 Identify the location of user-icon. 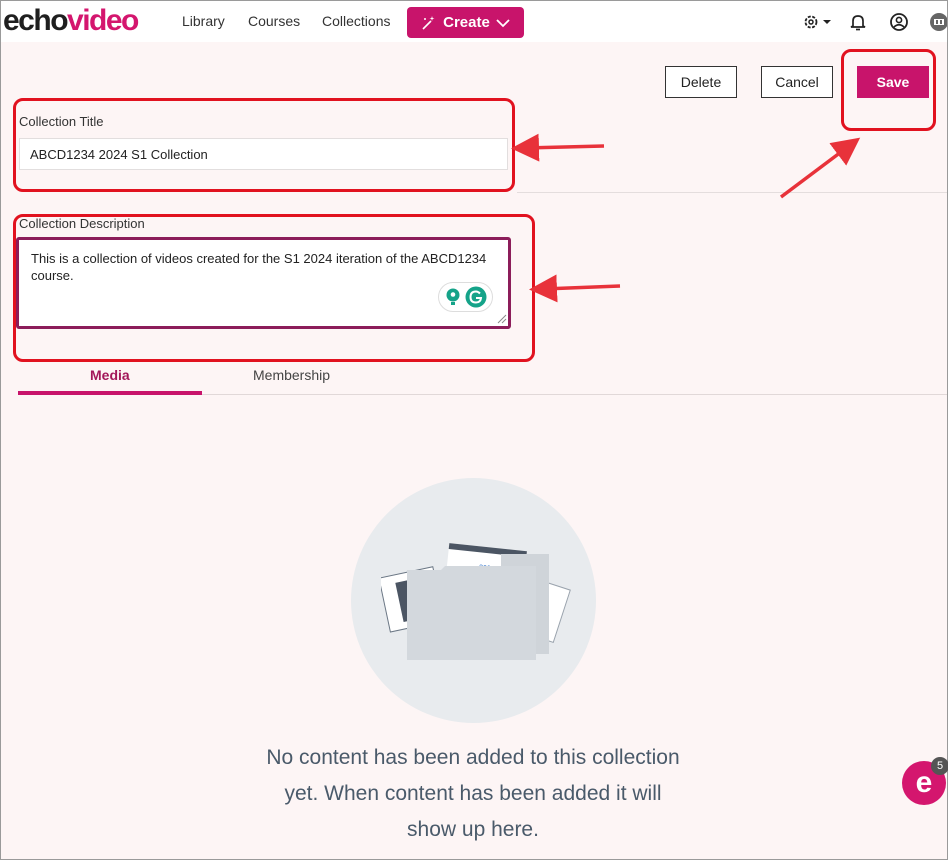
(899, 22).